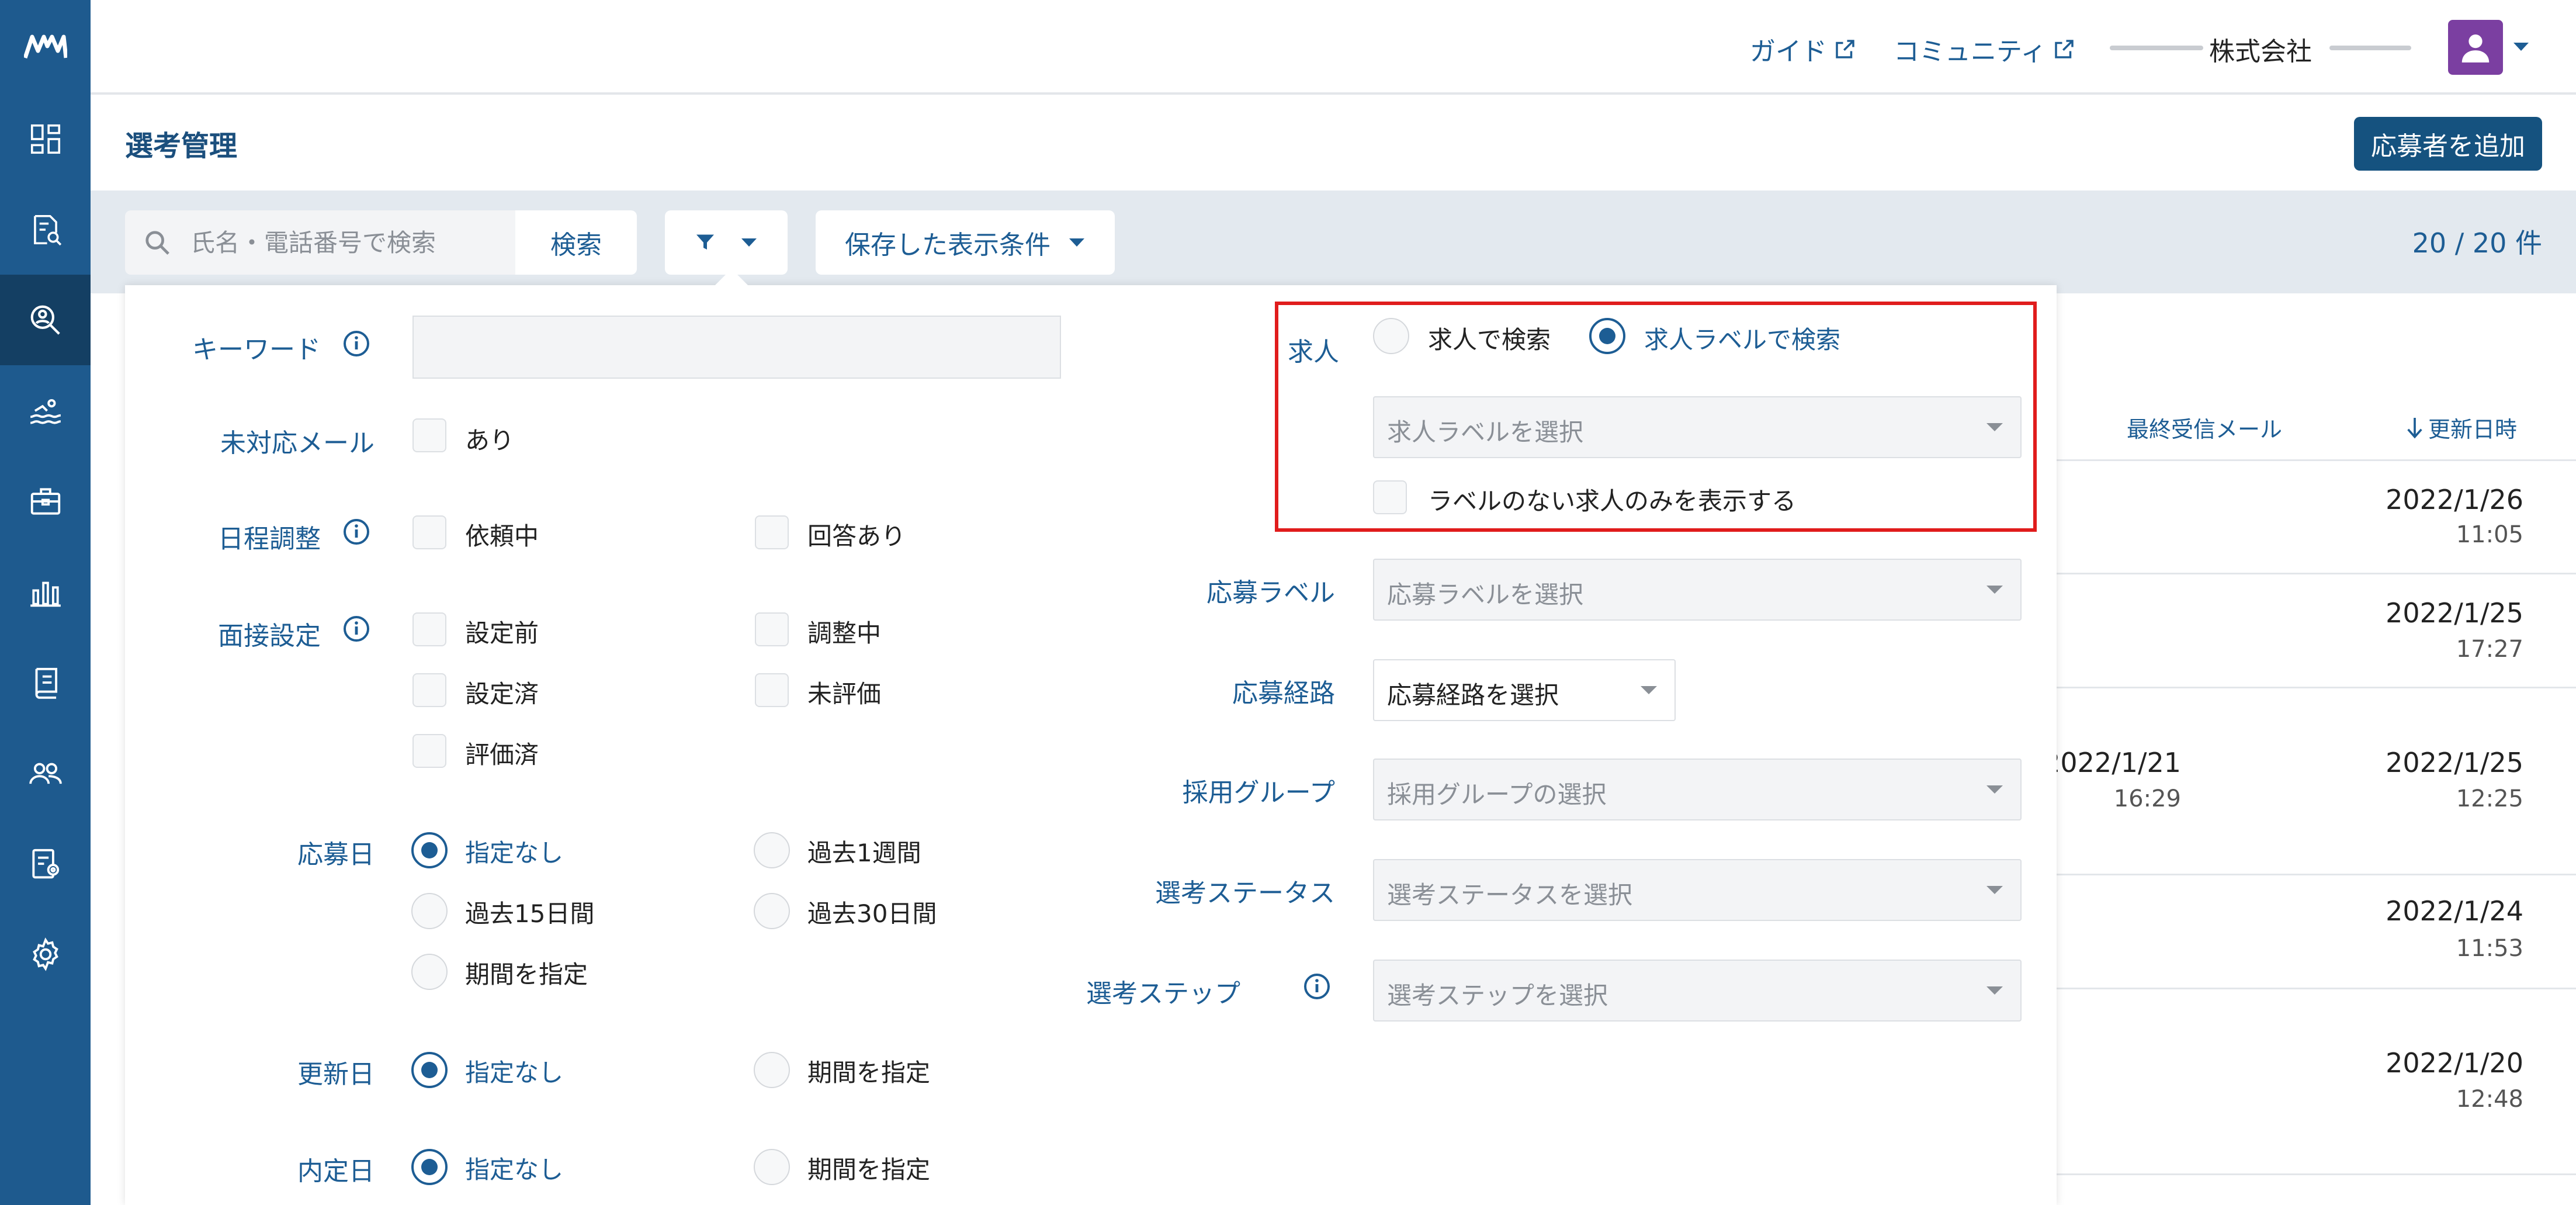 Image resolution: width=2576 pixels, height=1205 pixels. Describe the element at coordinates (772, 629) in the screenshot. I see `interview-adjusting-checkbox` at that location.